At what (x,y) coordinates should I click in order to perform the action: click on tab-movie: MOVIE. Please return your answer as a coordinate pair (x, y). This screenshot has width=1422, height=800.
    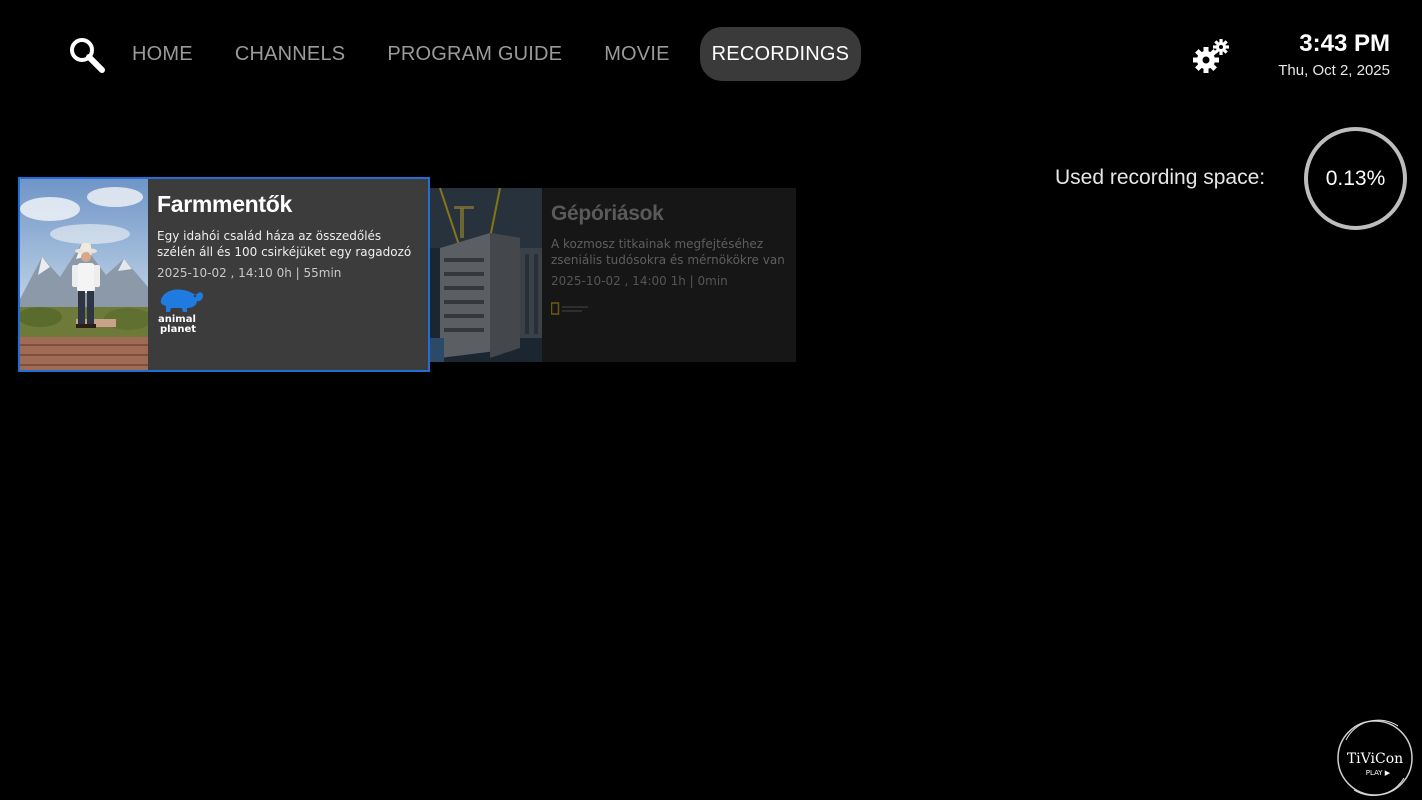
    Looking at the image, I should click on (636, 54).